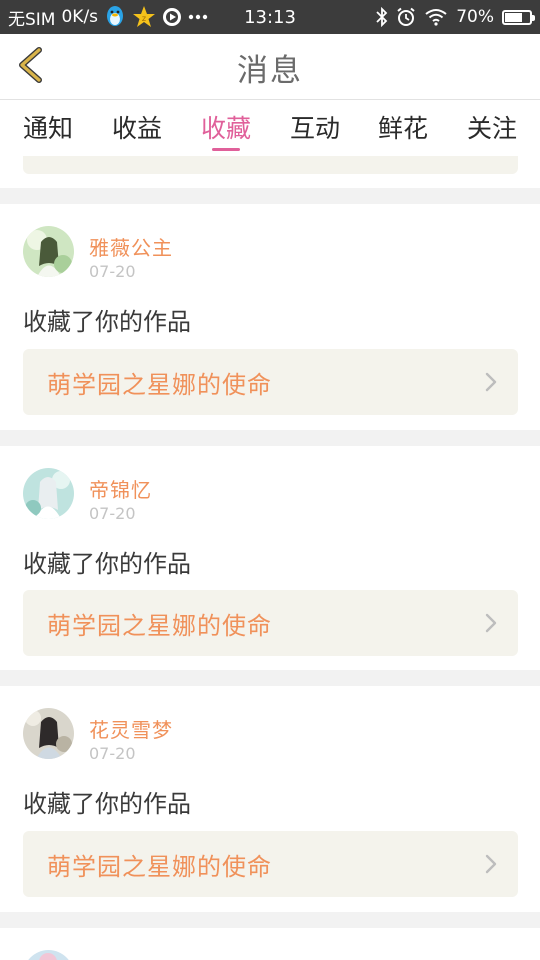  Describe the element at coordinates (436, 17) in the screenshot. I see `wifi-icon` at that location.